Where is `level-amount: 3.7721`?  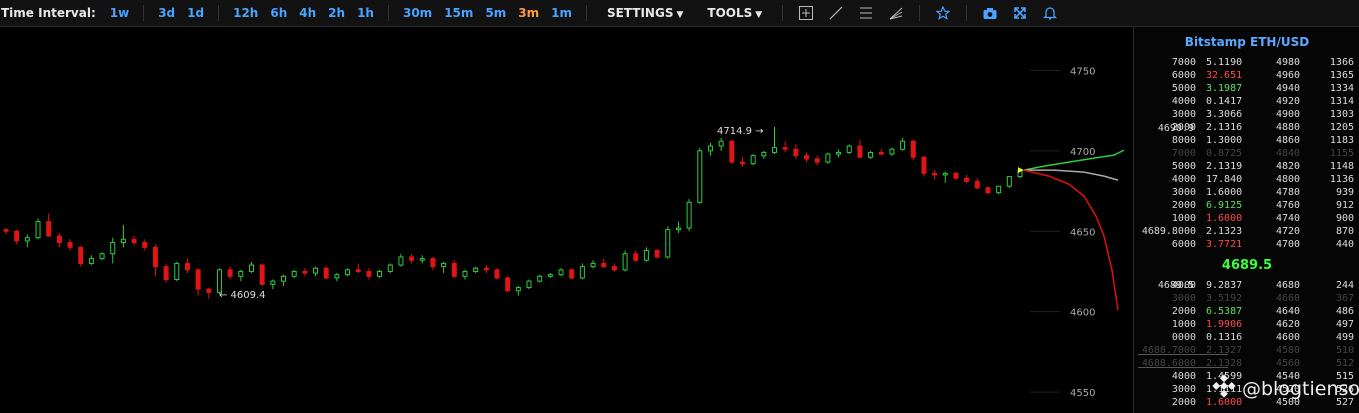
level-amount: 3.7721 is located at coordinates (1224, 244).